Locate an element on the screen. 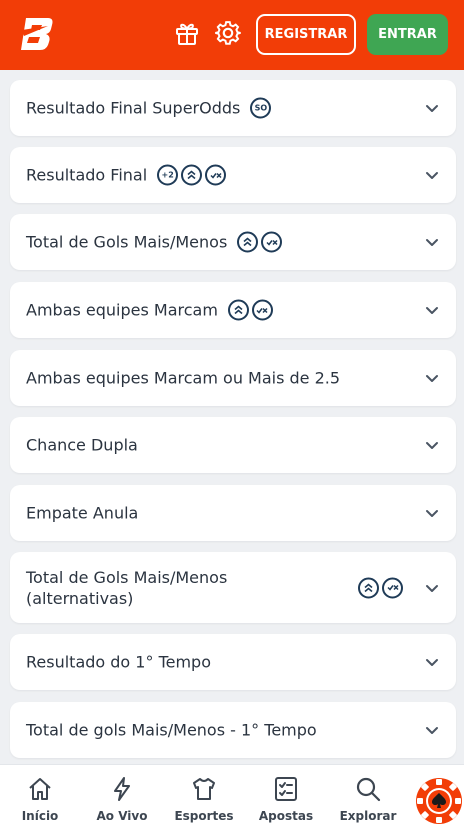 This screenshot has width=464, height=832. nav-label: Esportes is located at coordinates (204, 816).